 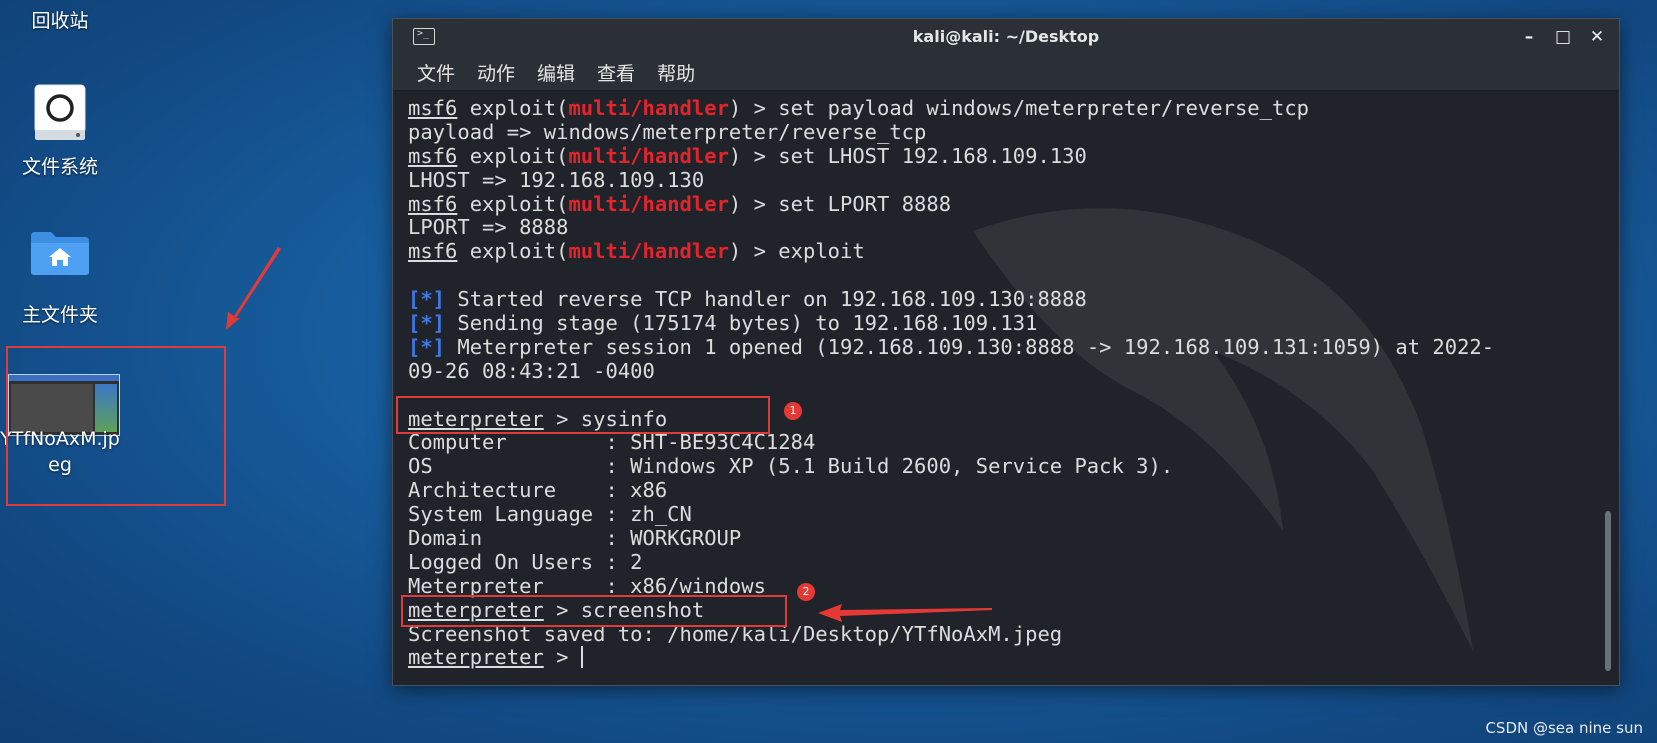 What do you see at coordinates (253, 288) in the screenshot?
I see `arrow-to-file-icon` at bounding box center [253, 288].